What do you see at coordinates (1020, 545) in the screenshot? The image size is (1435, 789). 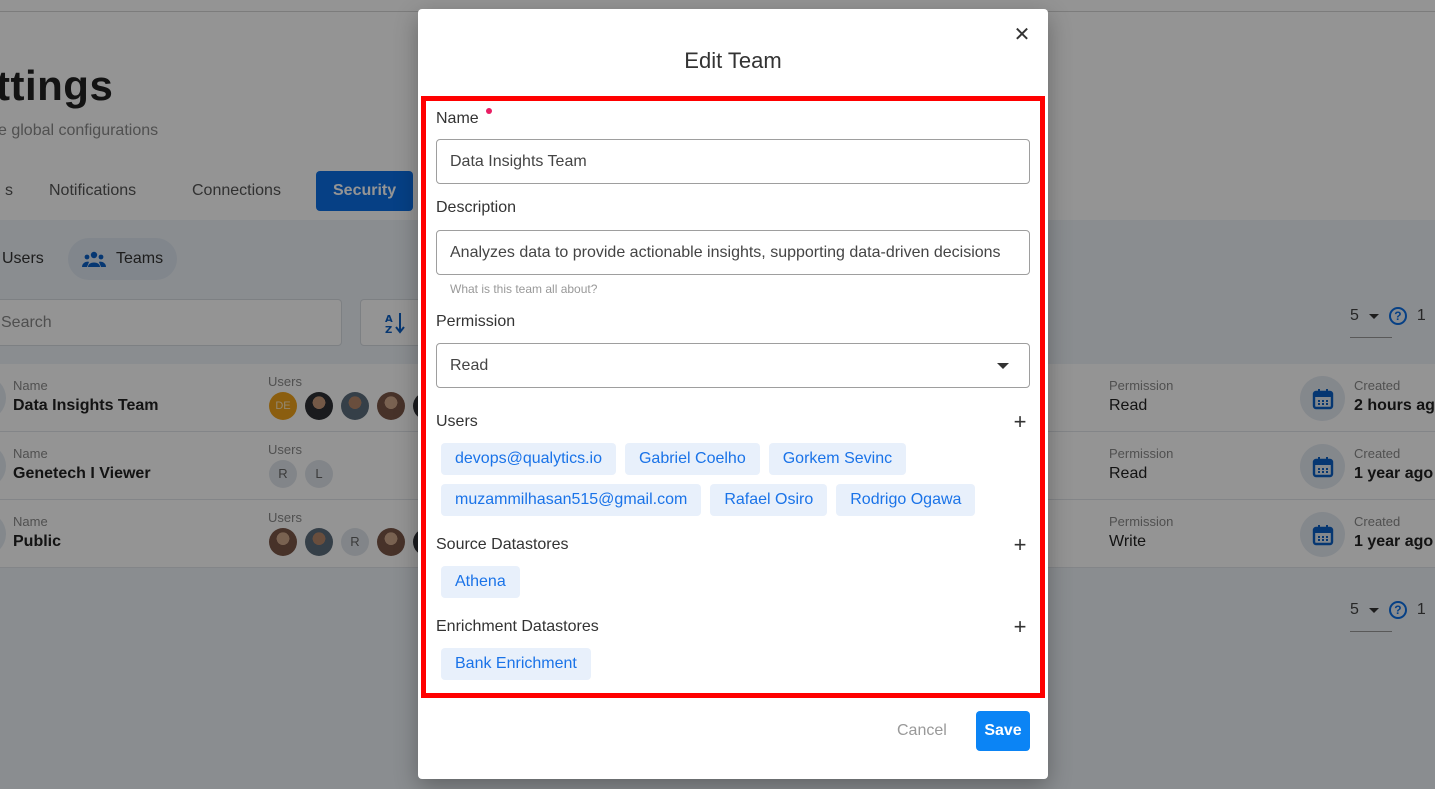 I see `add-source-datastore-button: +` at bounding box center [1020, 545].